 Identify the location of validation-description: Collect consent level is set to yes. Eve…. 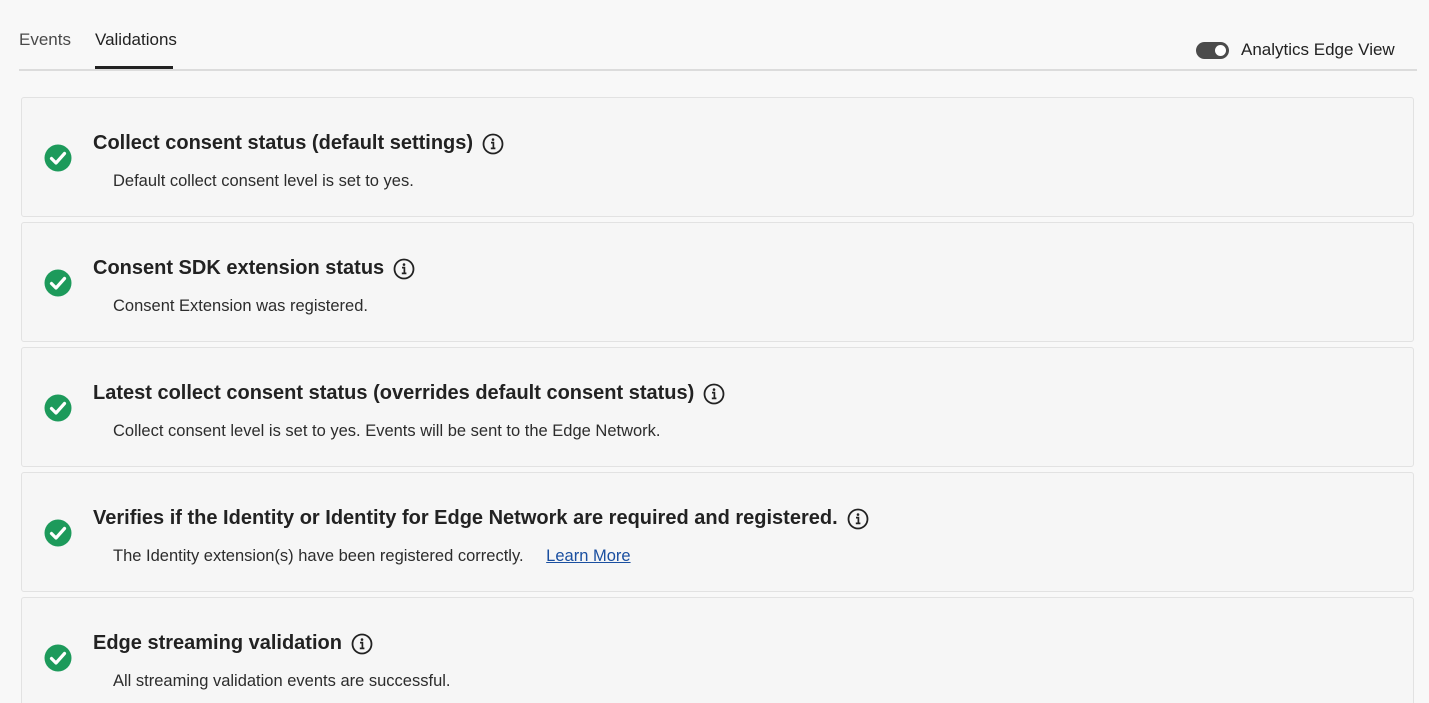
(387, 431).